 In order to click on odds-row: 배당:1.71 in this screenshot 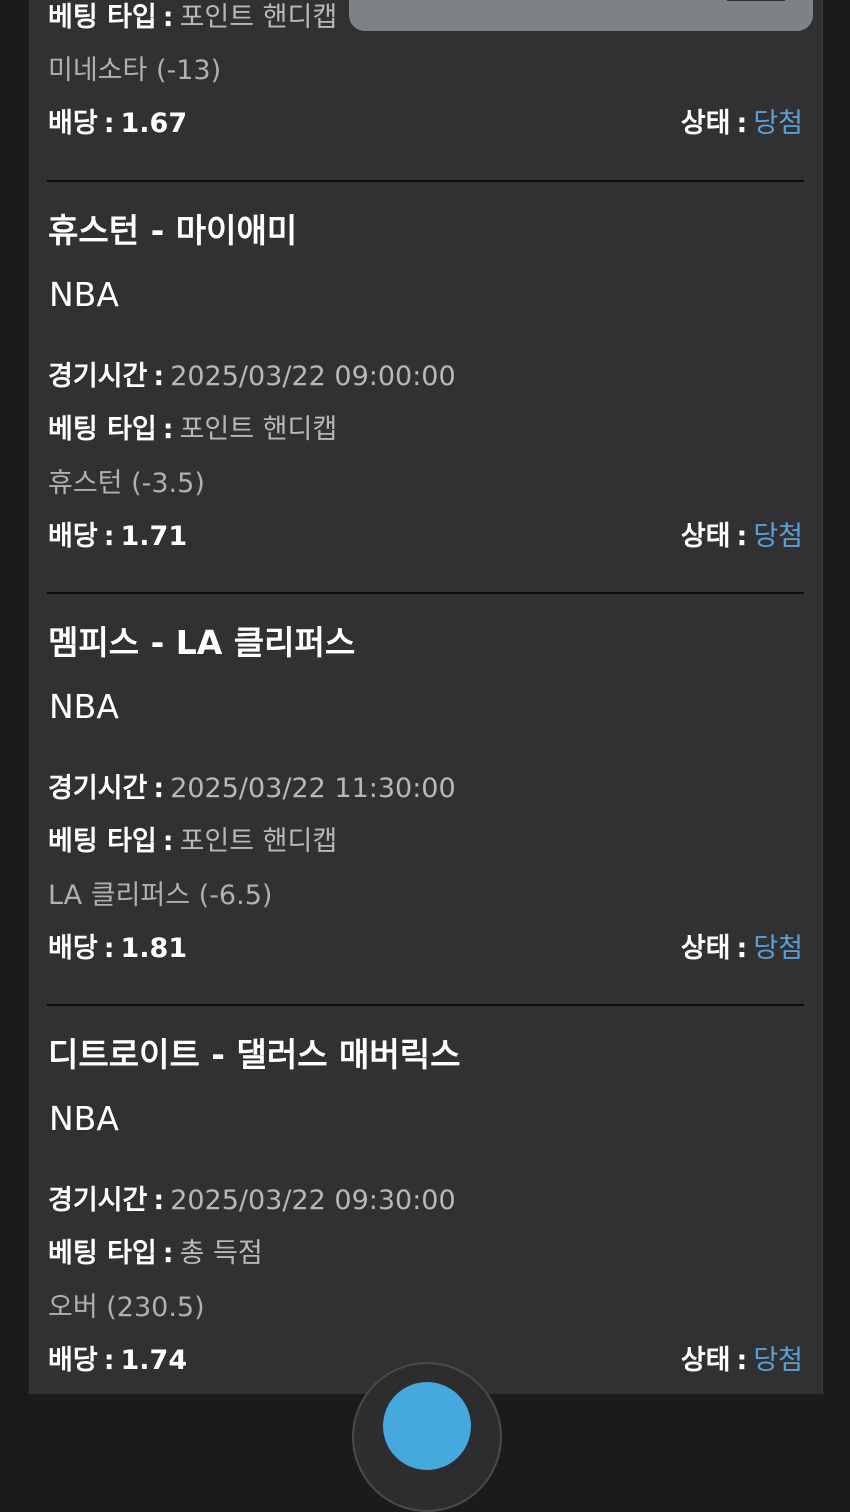, I will do `click(117, 537)`.